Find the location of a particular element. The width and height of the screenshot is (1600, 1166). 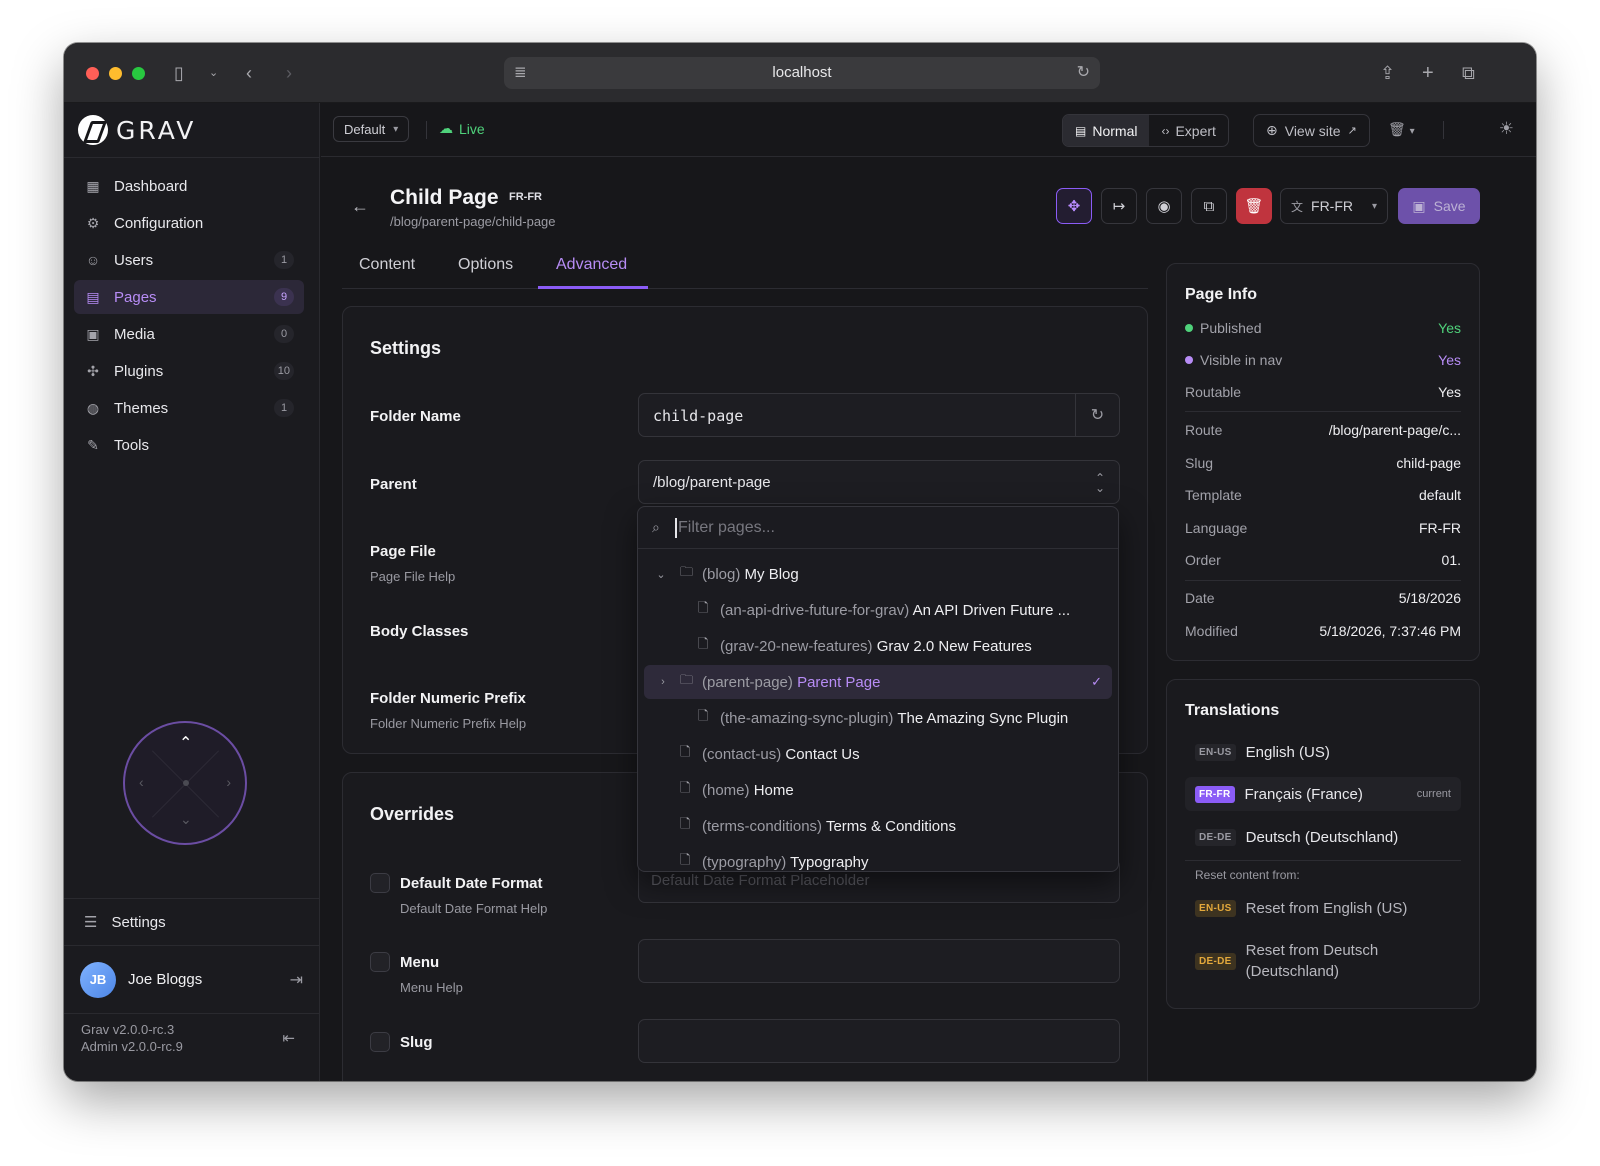

sidebar-settings: ☰ Settings is located at coordinates (191, 922).